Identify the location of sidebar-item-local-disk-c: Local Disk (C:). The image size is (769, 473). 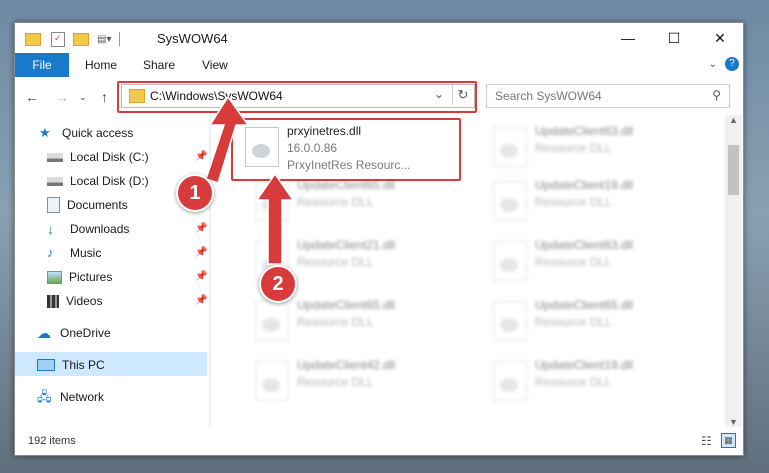
(98, 157).